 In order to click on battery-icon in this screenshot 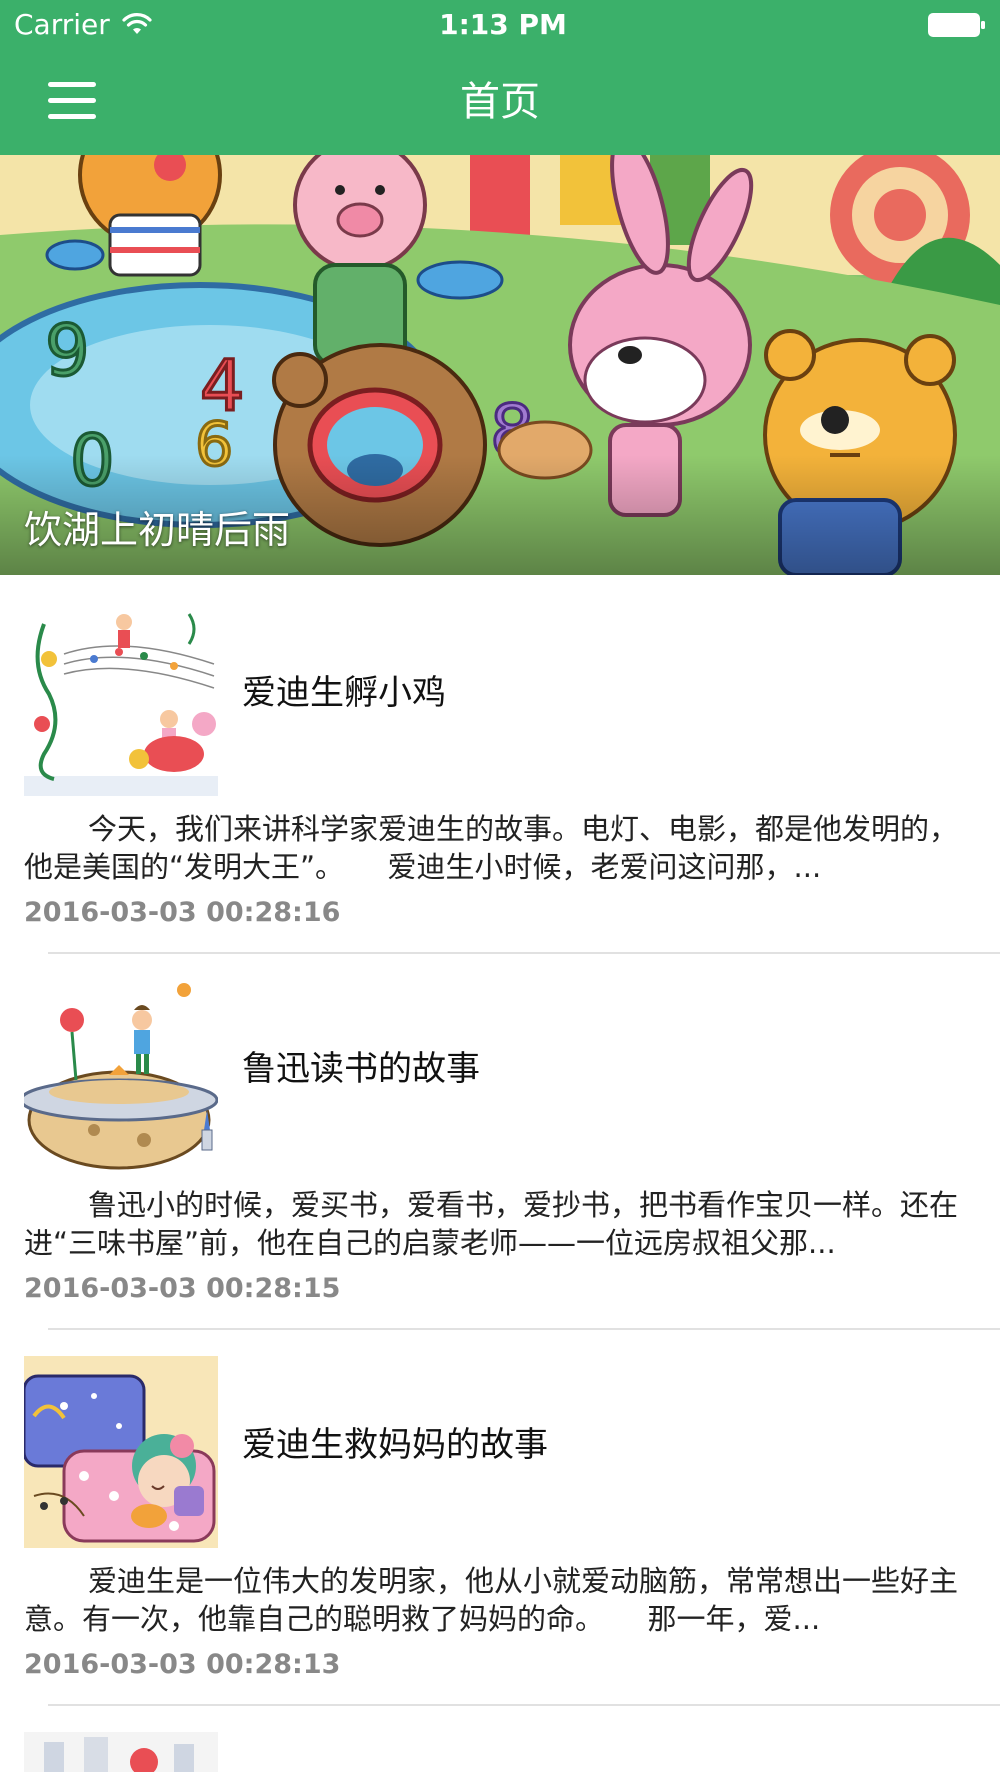, I will do `click(956, 25)`.